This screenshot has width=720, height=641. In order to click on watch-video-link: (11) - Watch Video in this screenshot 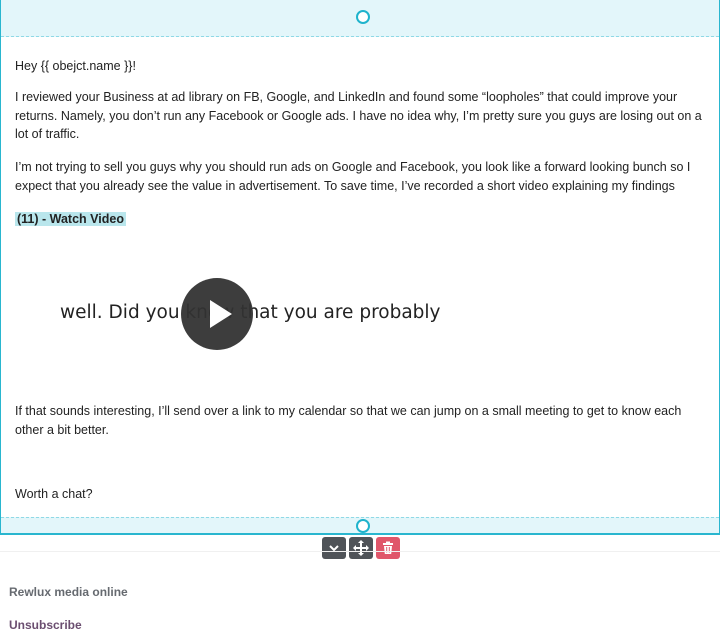, I will do `click(70, 219)`.